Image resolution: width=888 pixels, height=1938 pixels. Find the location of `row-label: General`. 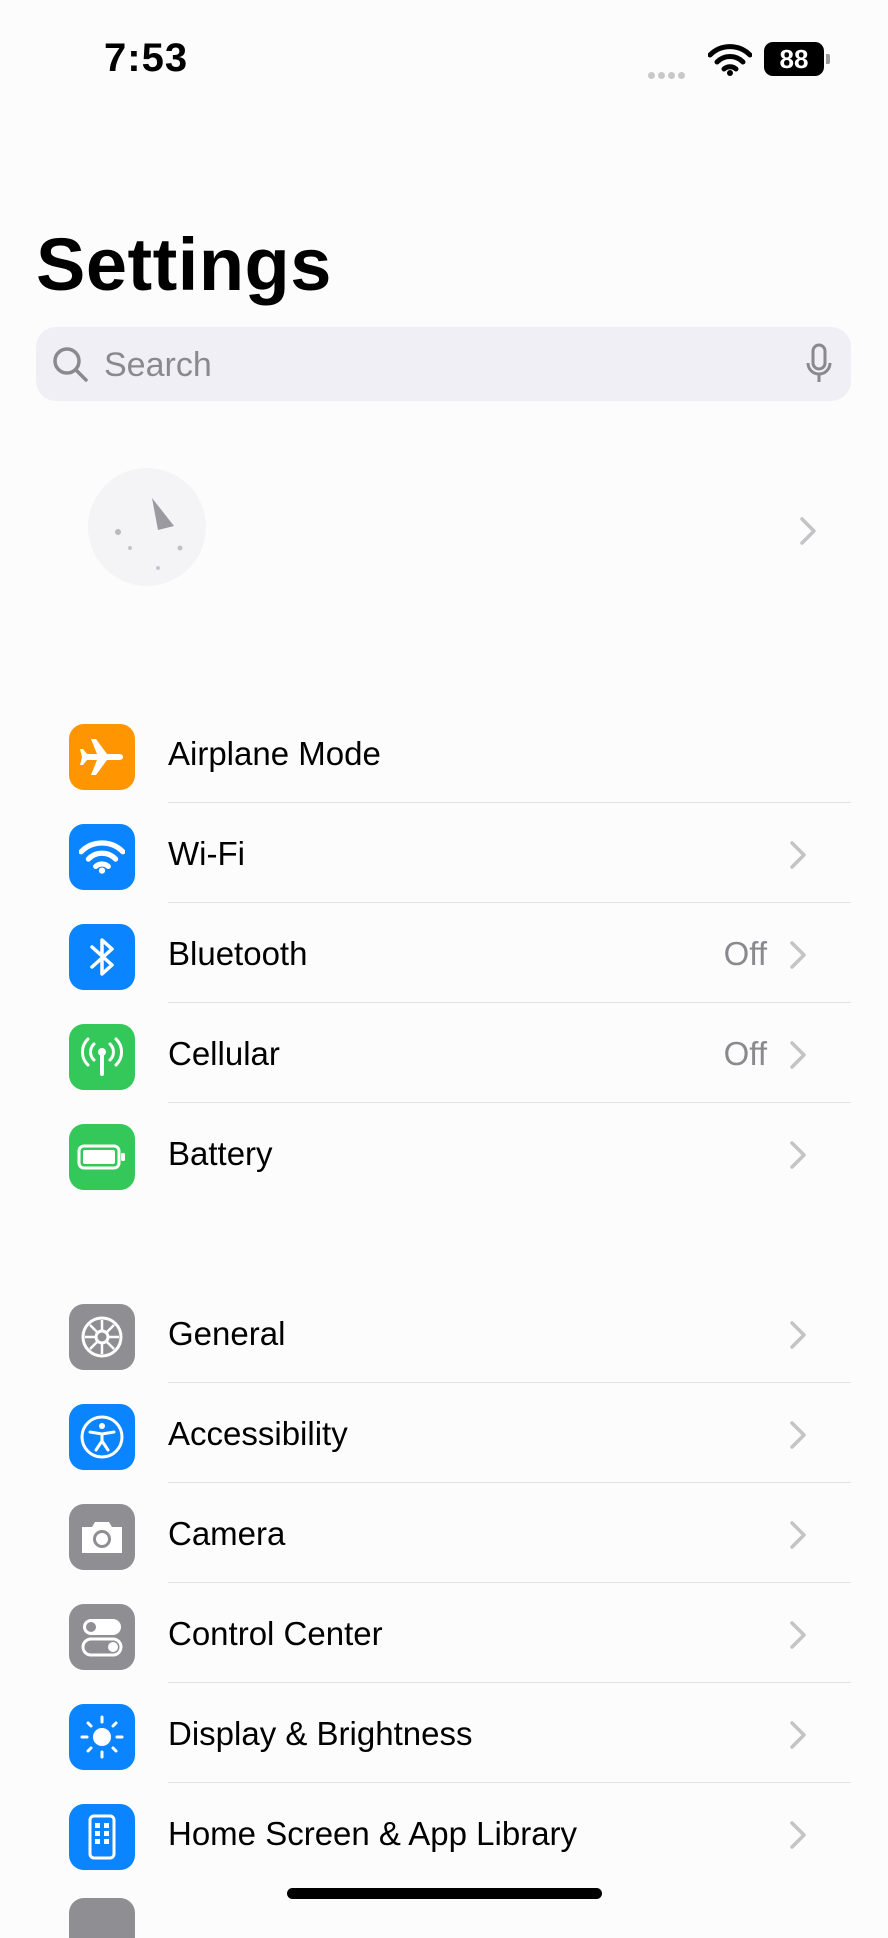

row-label: General is located at coordinates (227, 1333).